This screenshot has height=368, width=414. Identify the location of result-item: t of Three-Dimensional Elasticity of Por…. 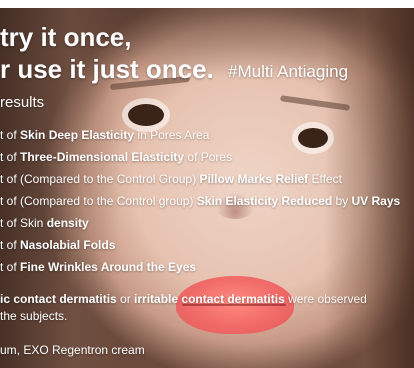
(116, 157).